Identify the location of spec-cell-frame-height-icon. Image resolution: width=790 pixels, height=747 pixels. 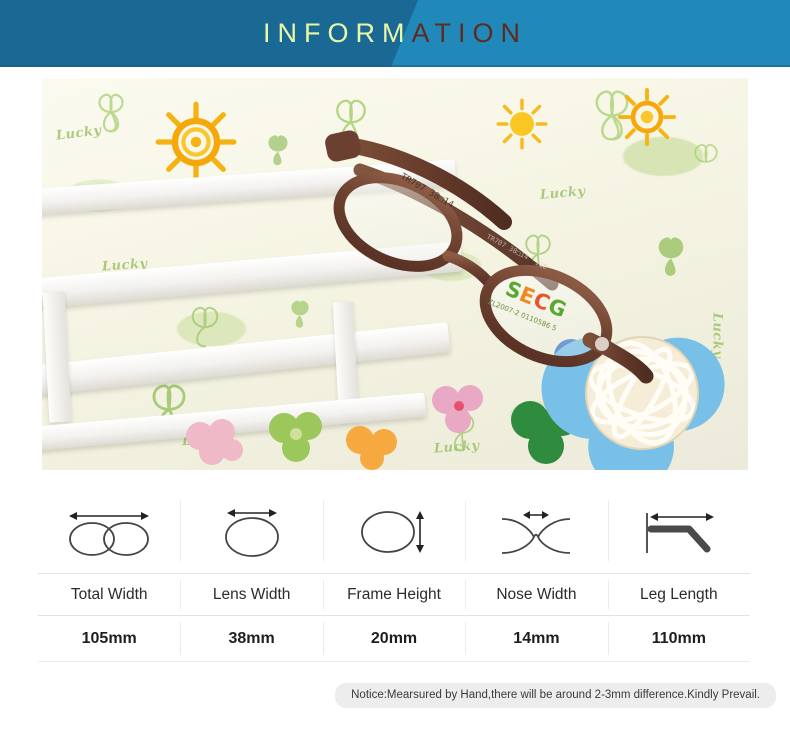
(393, 531).